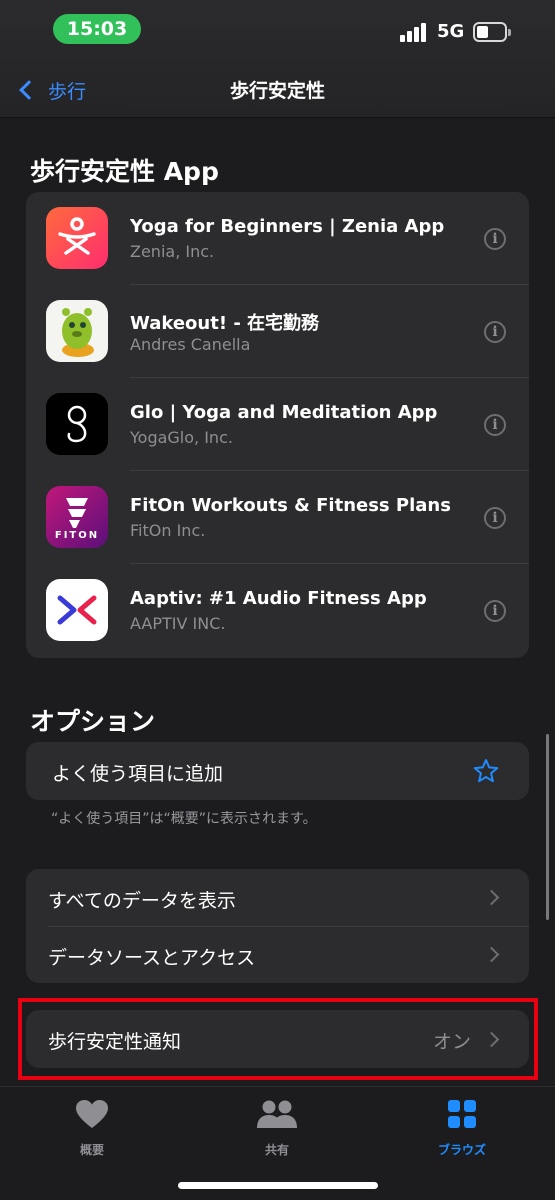  What do you see at coordinates (277, 771) in the screenshot?
I see `add-favorite-row: よく使う項目に追加` at bounding box center [277, 771].